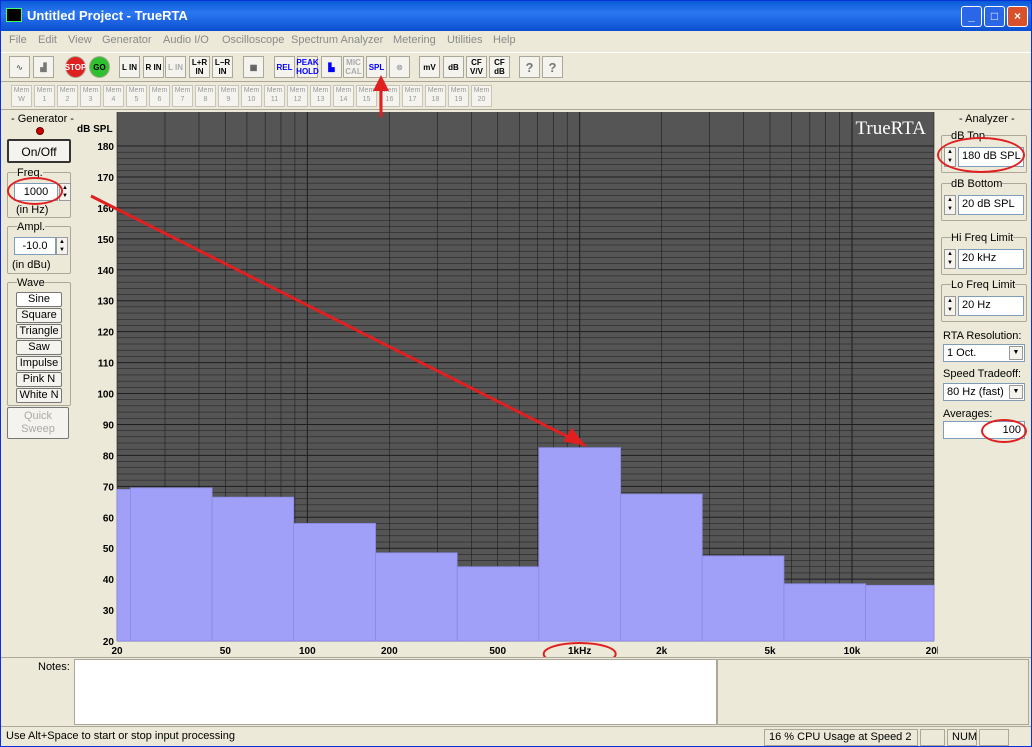  Describe the element at coordinates (1004, 431) in the screenshot. I see `averages-highlight-oval` at that location.